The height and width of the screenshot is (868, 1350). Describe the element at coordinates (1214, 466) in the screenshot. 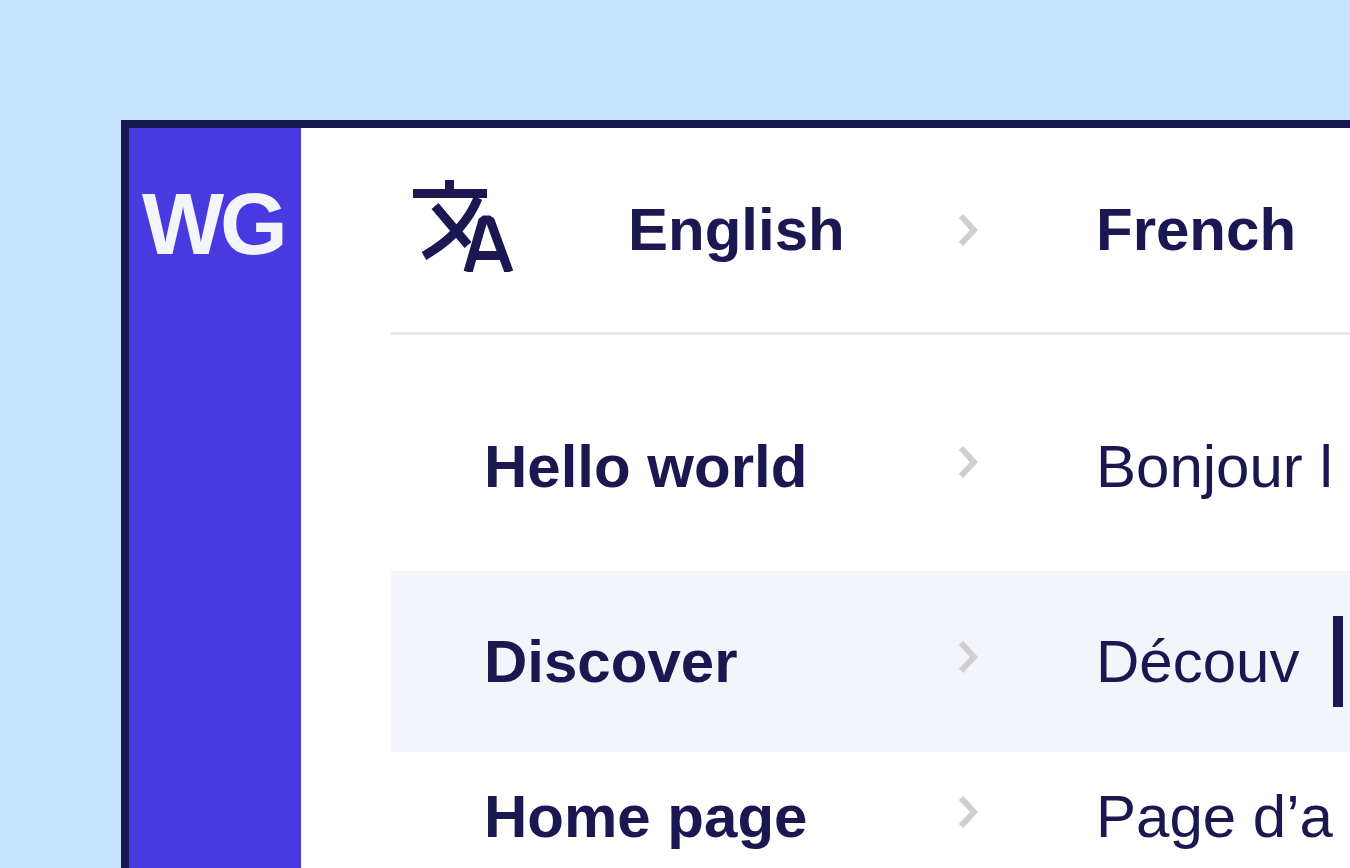

I see `translation-text: Bonjour l` at that location.